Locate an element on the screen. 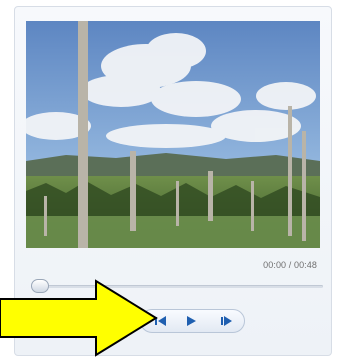 Image resolution: width=338 pixels, height=361 pixels. time-display: 00:00 / 00:48 is located at coordinates (290, 265).